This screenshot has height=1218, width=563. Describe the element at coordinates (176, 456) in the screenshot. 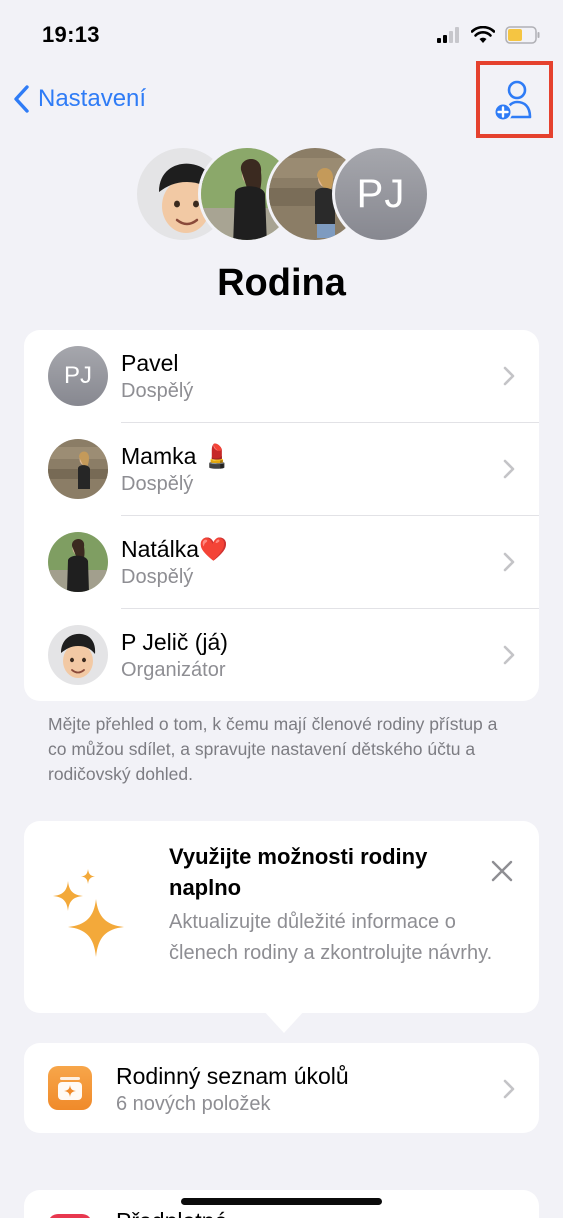

I see `member-name: Mamka 💄` at that location.